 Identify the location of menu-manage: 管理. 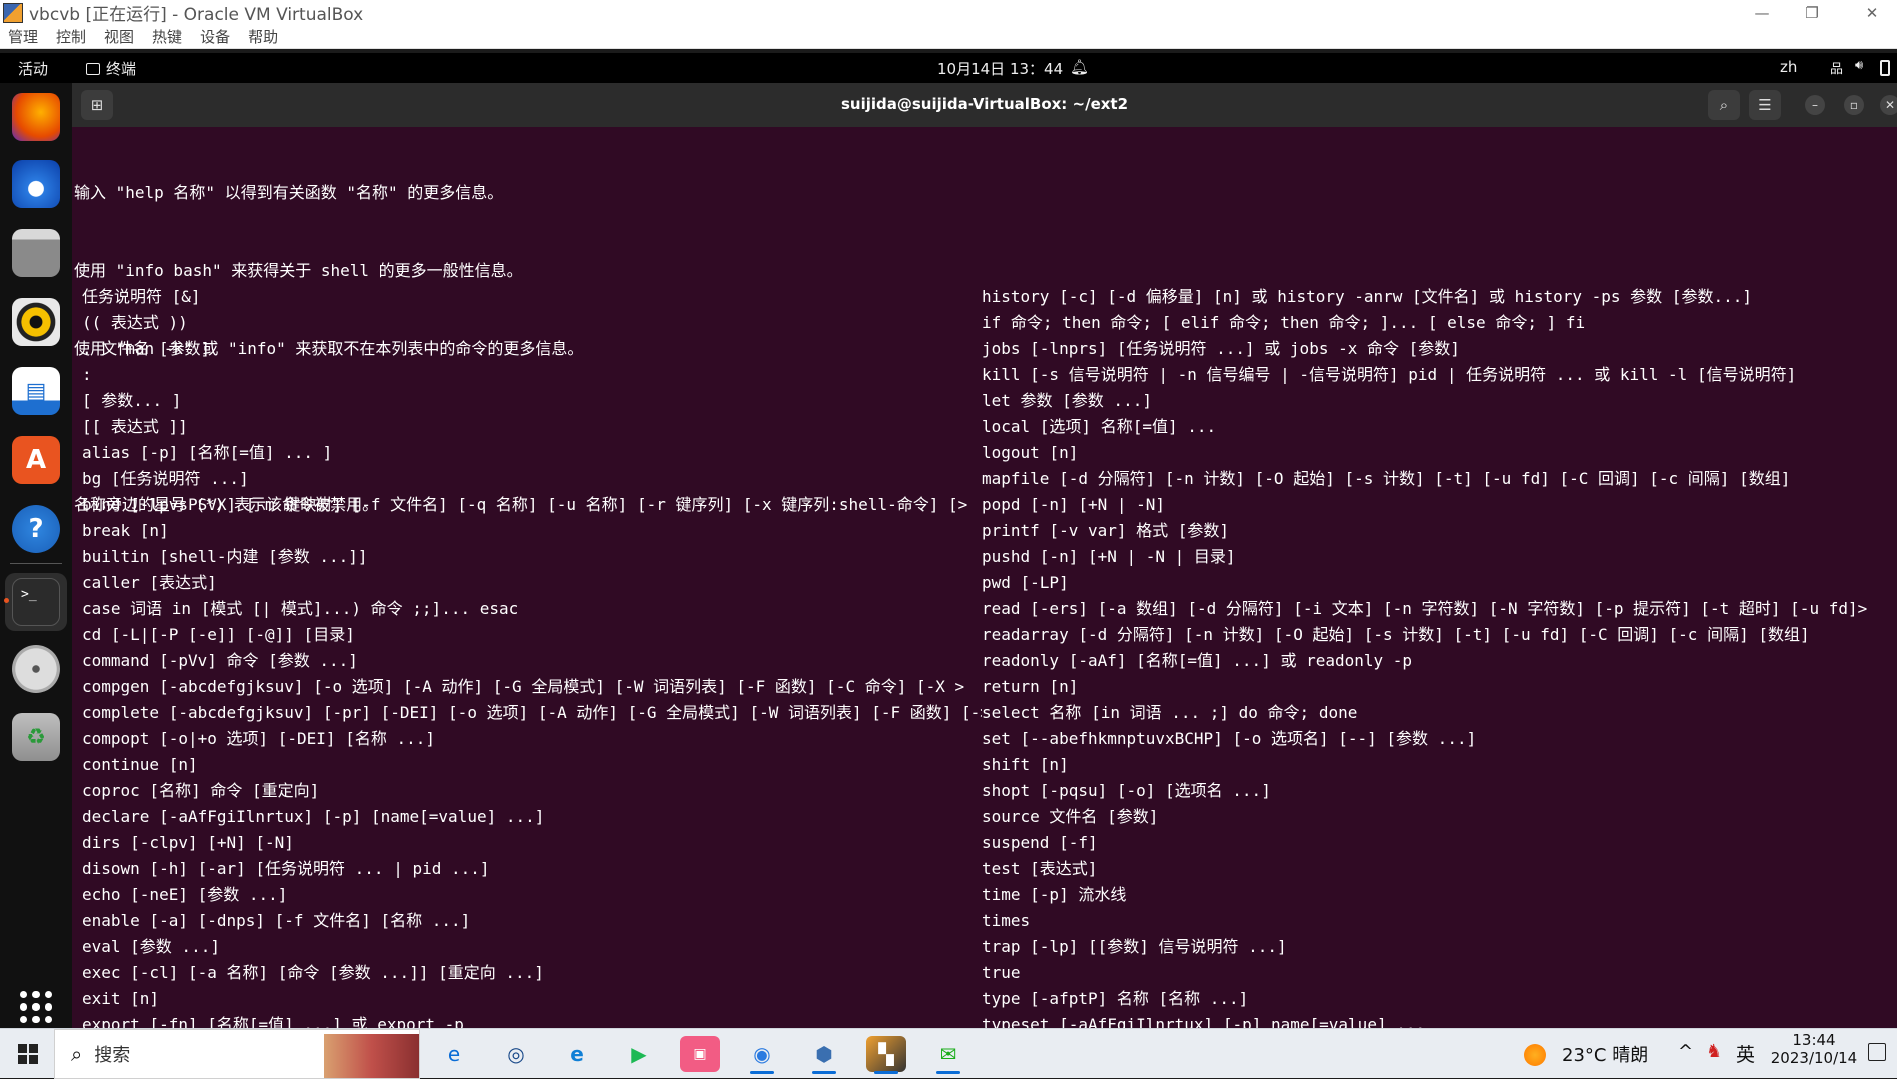
(23, 36).